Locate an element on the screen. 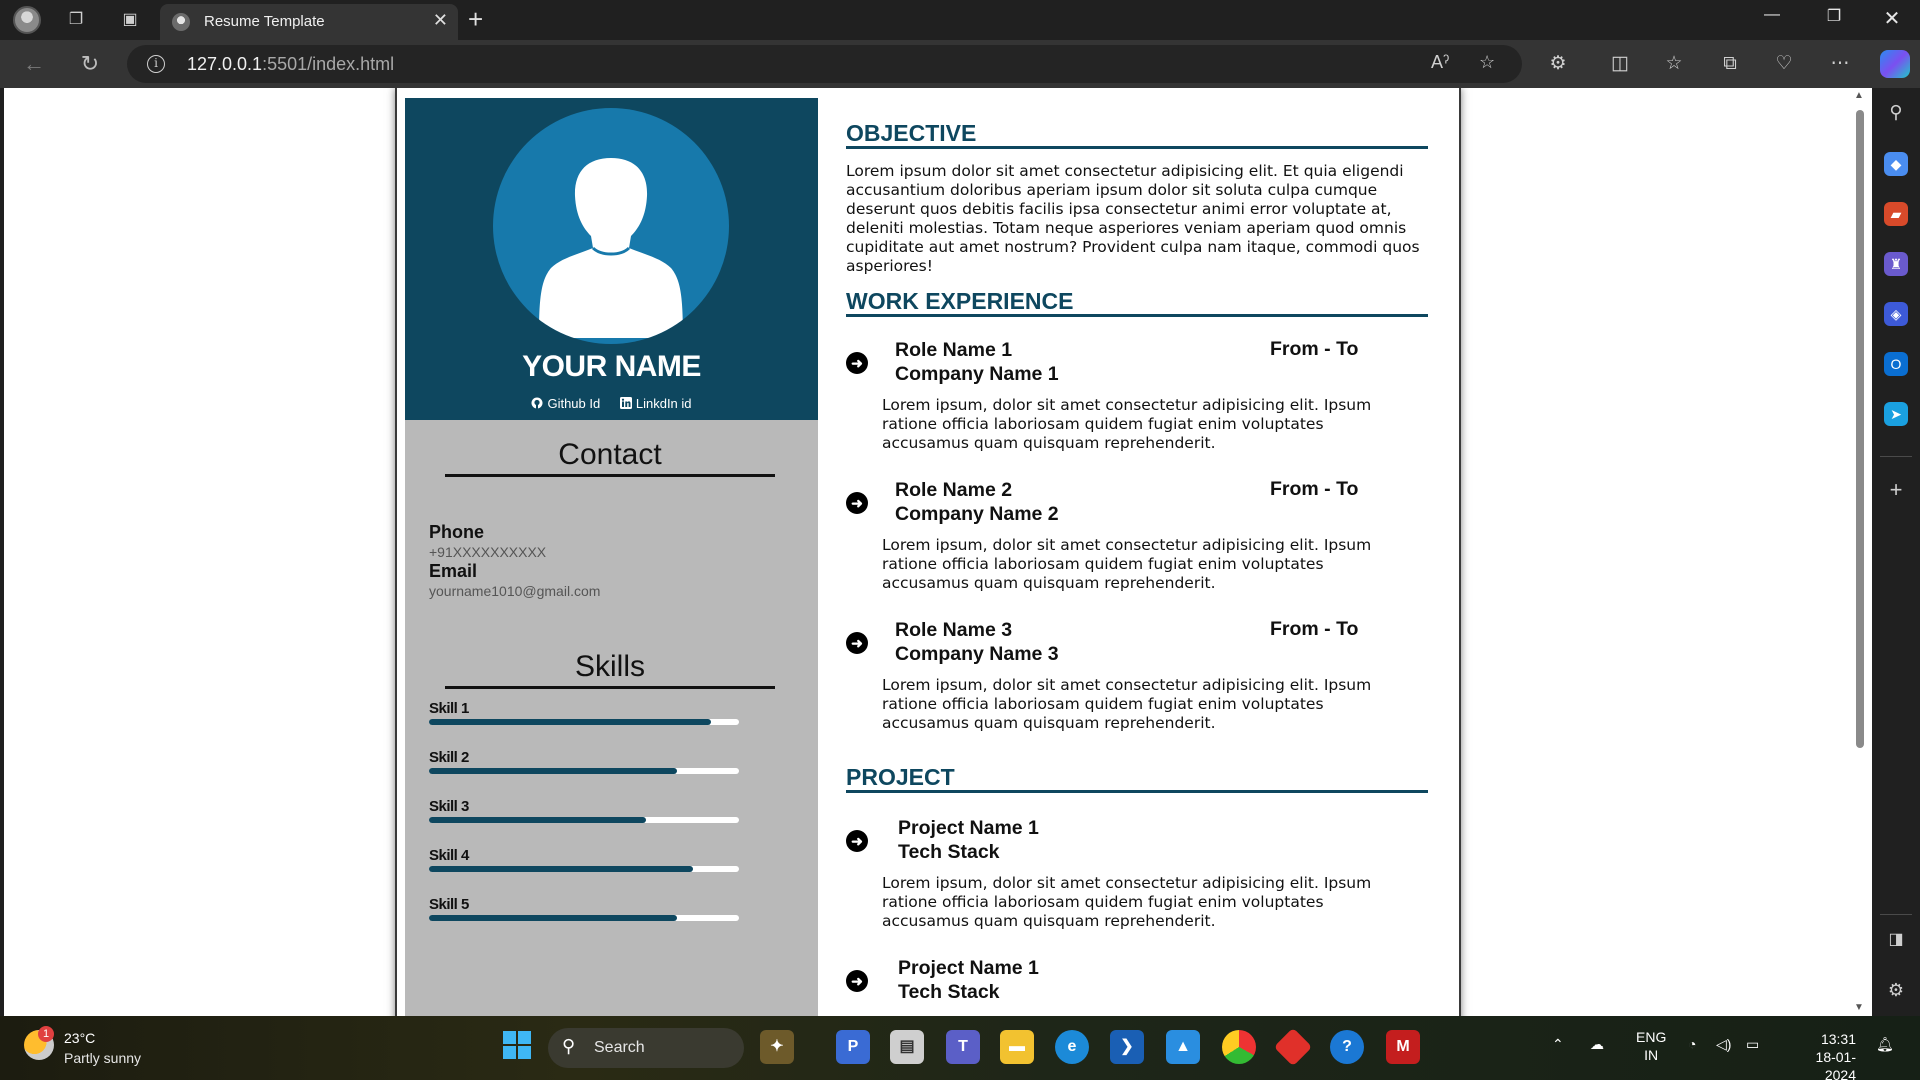 The width and height of the screenshot is (1920, 1080). split-screen-icon: ◫ is located at coordinates (1620, 64).